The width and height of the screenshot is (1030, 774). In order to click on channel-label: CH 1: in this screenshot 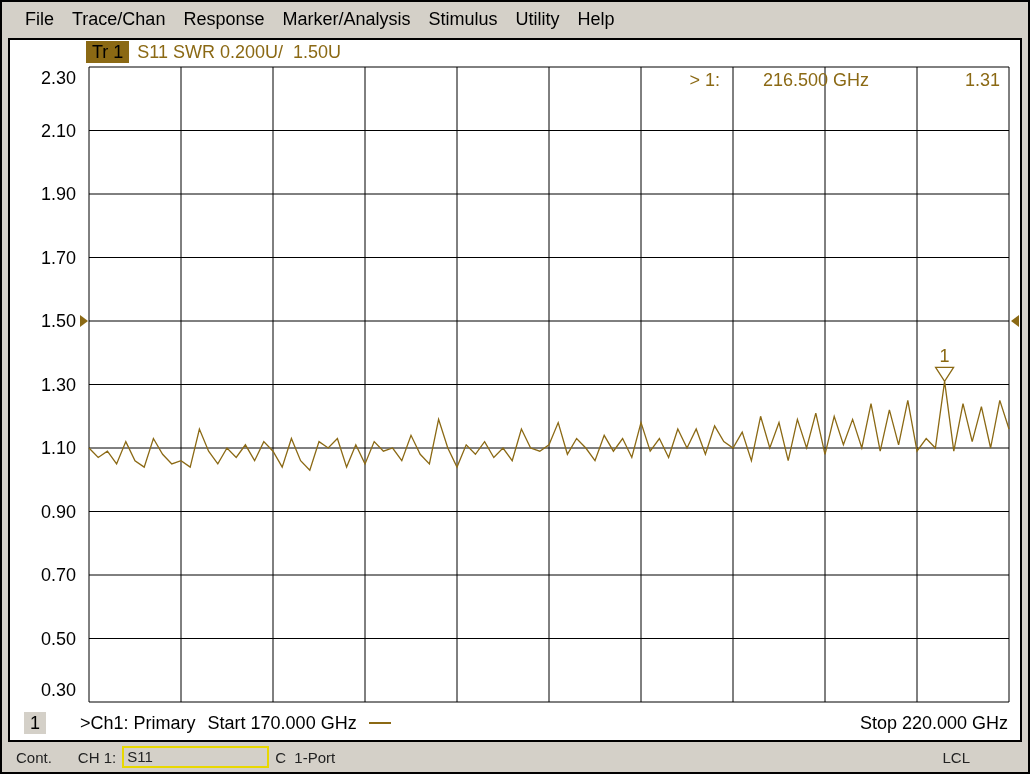, I will do `click(97, 757)`.